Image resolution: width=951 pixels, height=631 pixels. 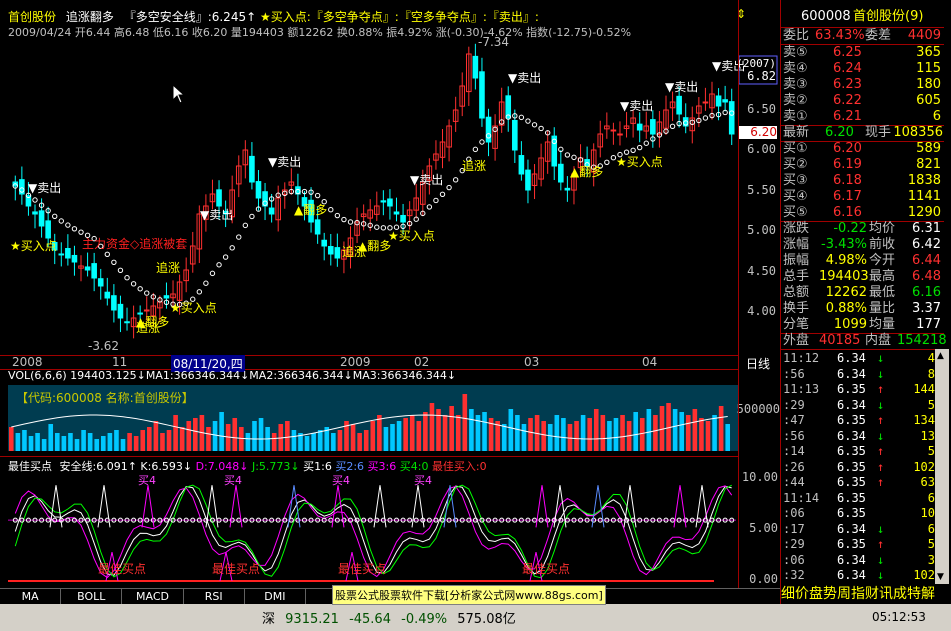 What do you see at coordinates (758, 363) in the screenshot?
I see `period-label: 日线` at bounding box center [758, 363].